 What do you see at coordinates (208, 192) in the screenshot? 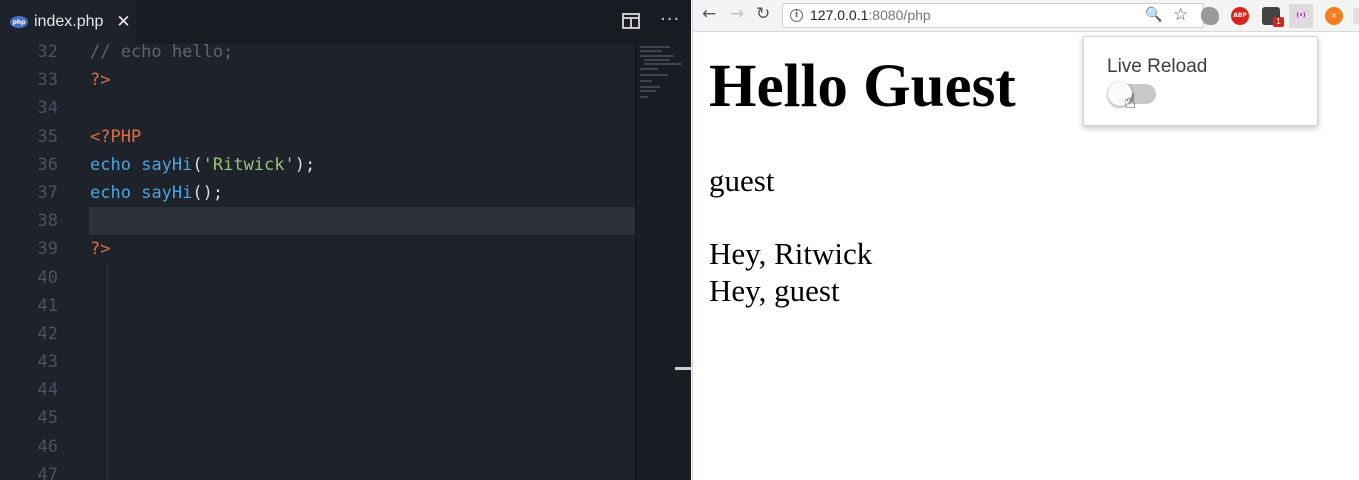
I see `code-token: ();` at bounding box center [208, 192].